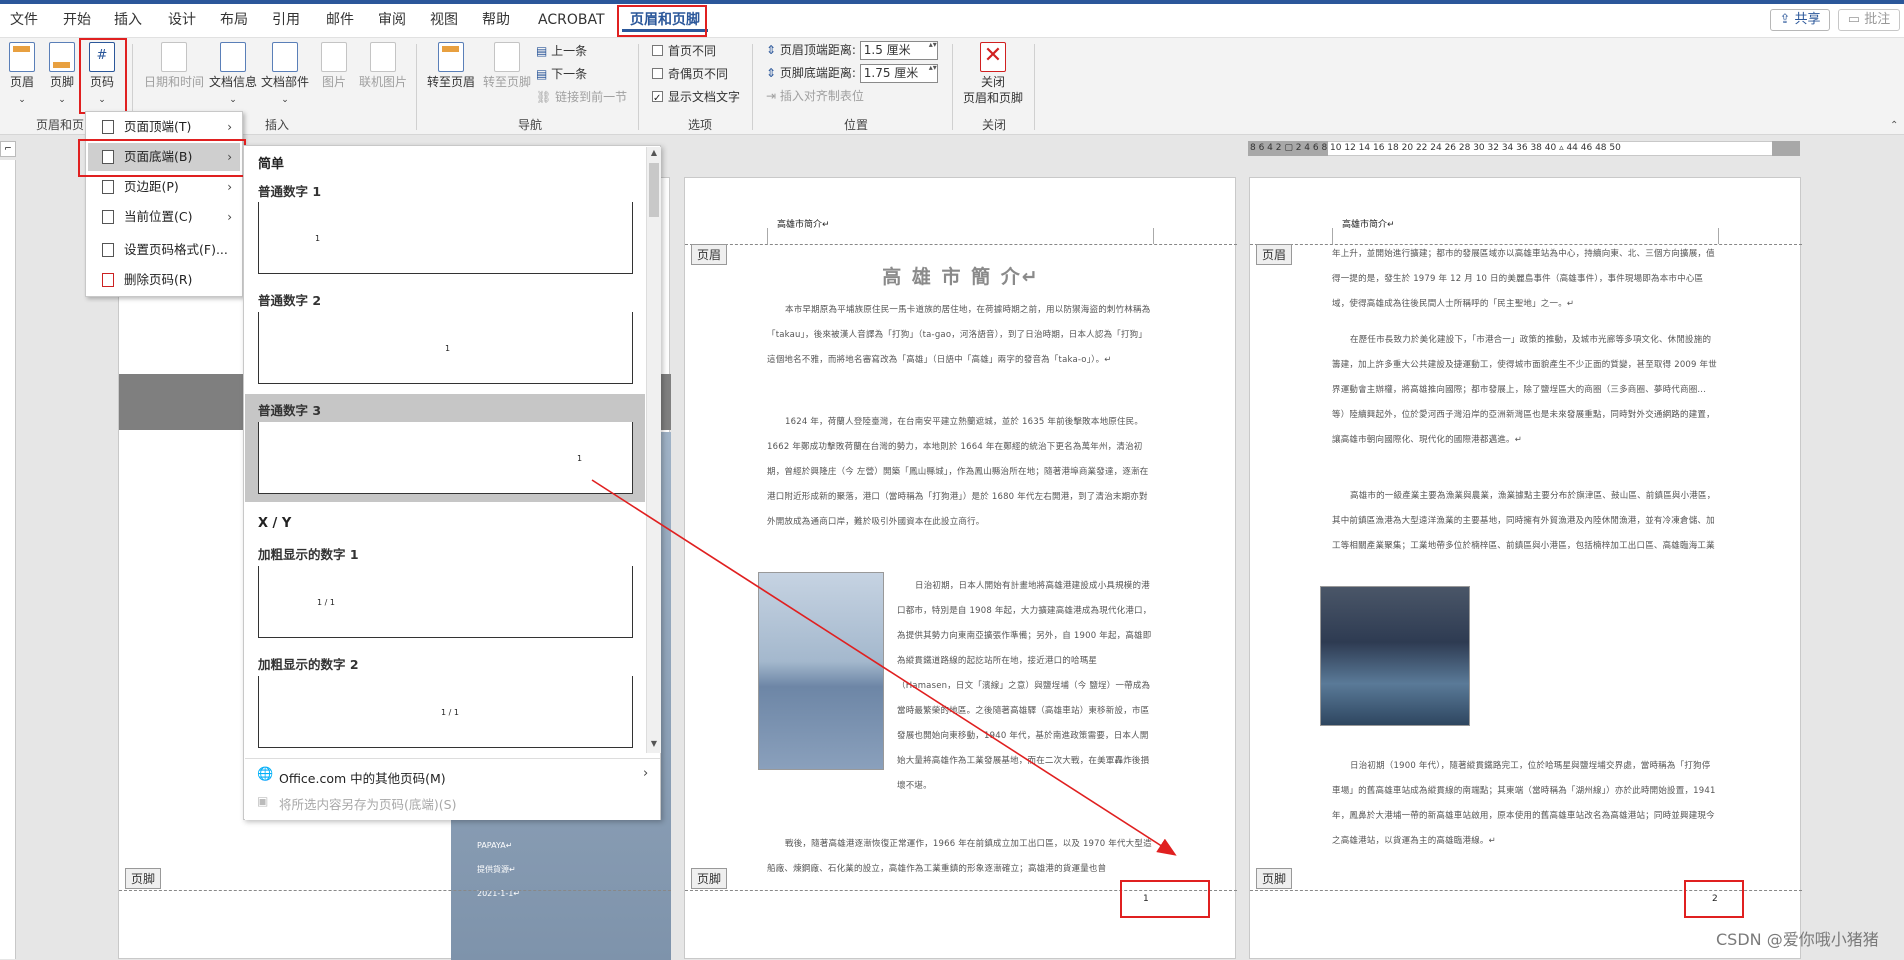 The image size is (1904, 960). What do you see at coordinates (821, 671) in the screenshot?
I see `ship-photo` at bounding box center [821, 671].